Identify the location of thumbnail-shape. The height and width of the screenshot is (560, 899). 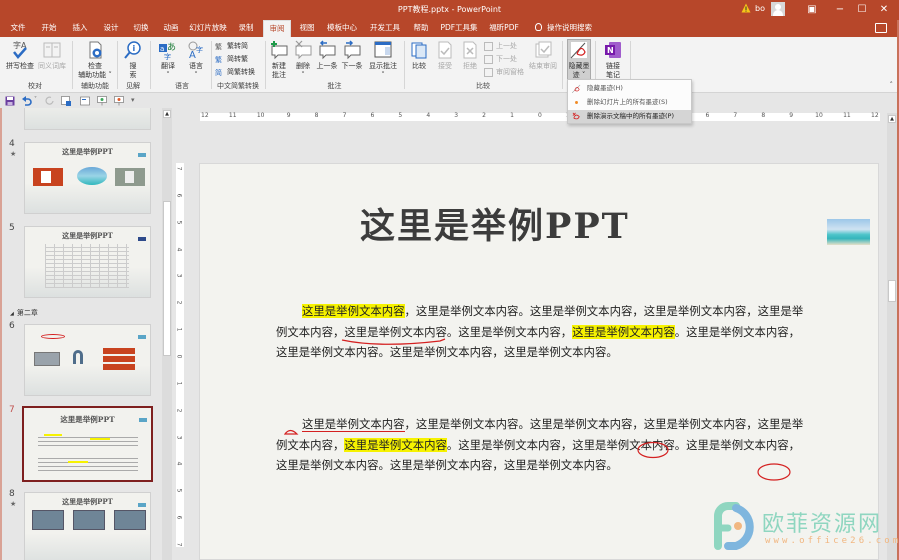
(47, 359).